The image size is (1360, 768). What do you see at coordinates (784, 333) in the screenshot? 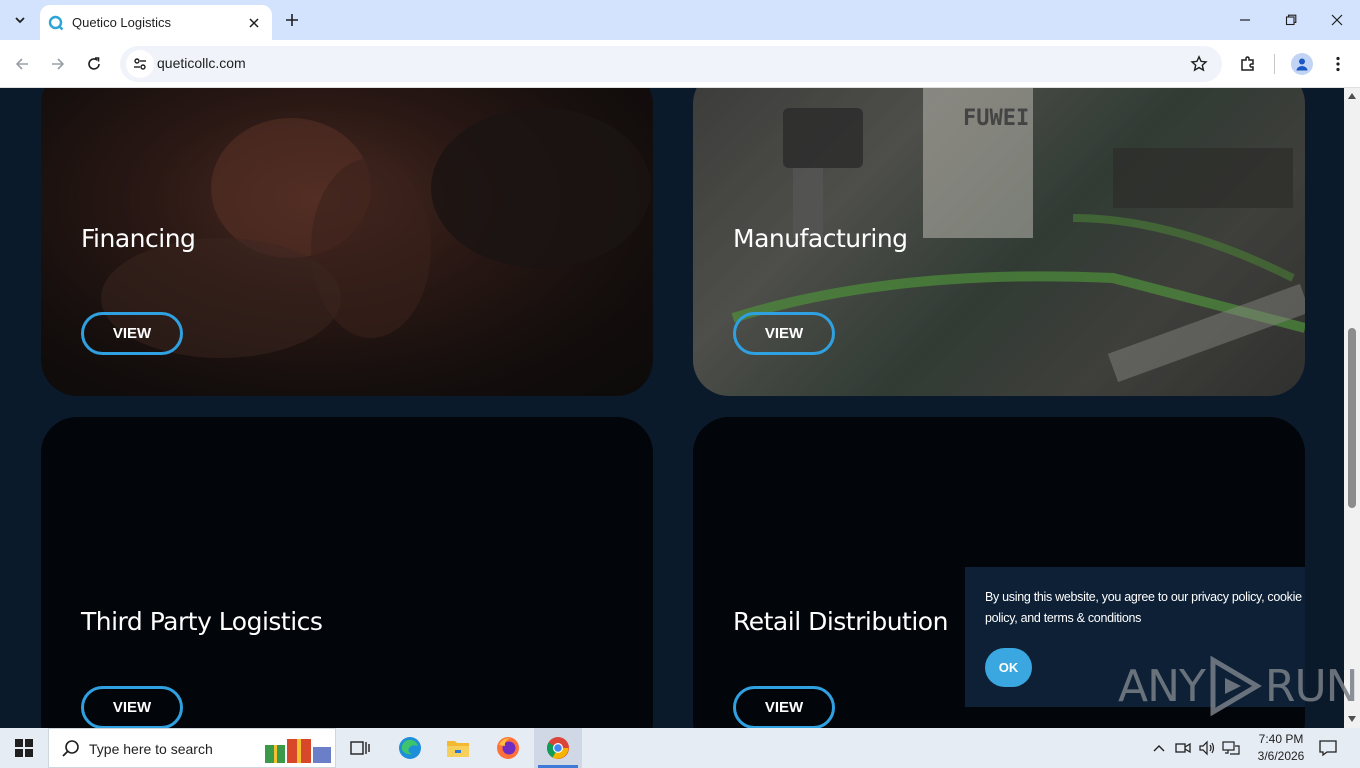
I see `manufacturing-view-button: VIEW` at bounding box center [784, 333].